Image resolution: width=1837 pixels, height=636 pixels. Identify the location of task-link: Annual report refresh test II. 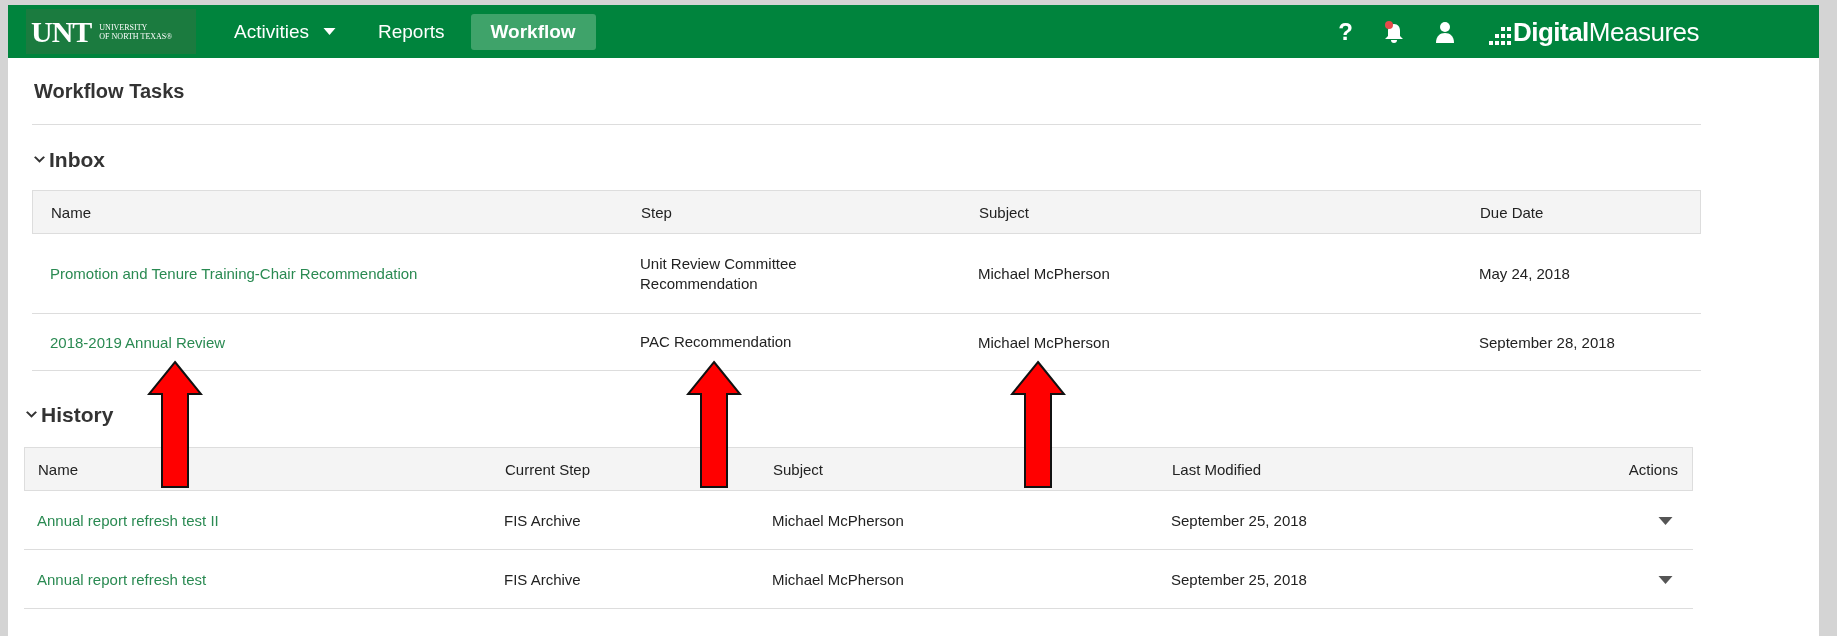
(257, 520).